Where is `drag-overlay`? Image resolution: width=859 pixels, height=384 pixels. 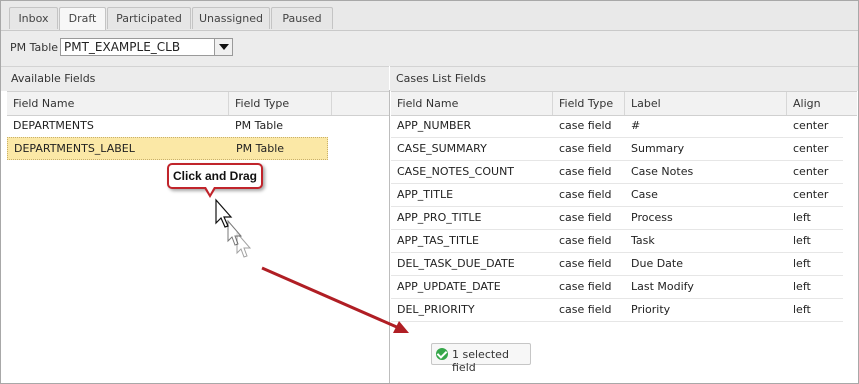
drag-overlay is located at coordinates (312, 265).